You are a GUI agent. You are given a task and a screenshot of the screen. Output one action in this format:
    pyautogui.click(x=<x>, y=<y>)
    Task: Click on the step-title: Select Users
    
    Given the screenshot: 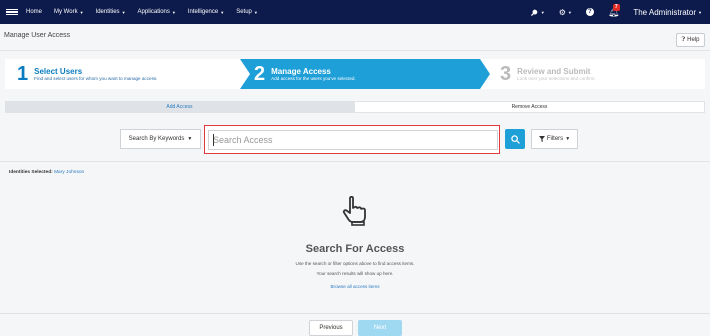 What is the action you would take?
    pyautogui.click(x=58, y=71)
    